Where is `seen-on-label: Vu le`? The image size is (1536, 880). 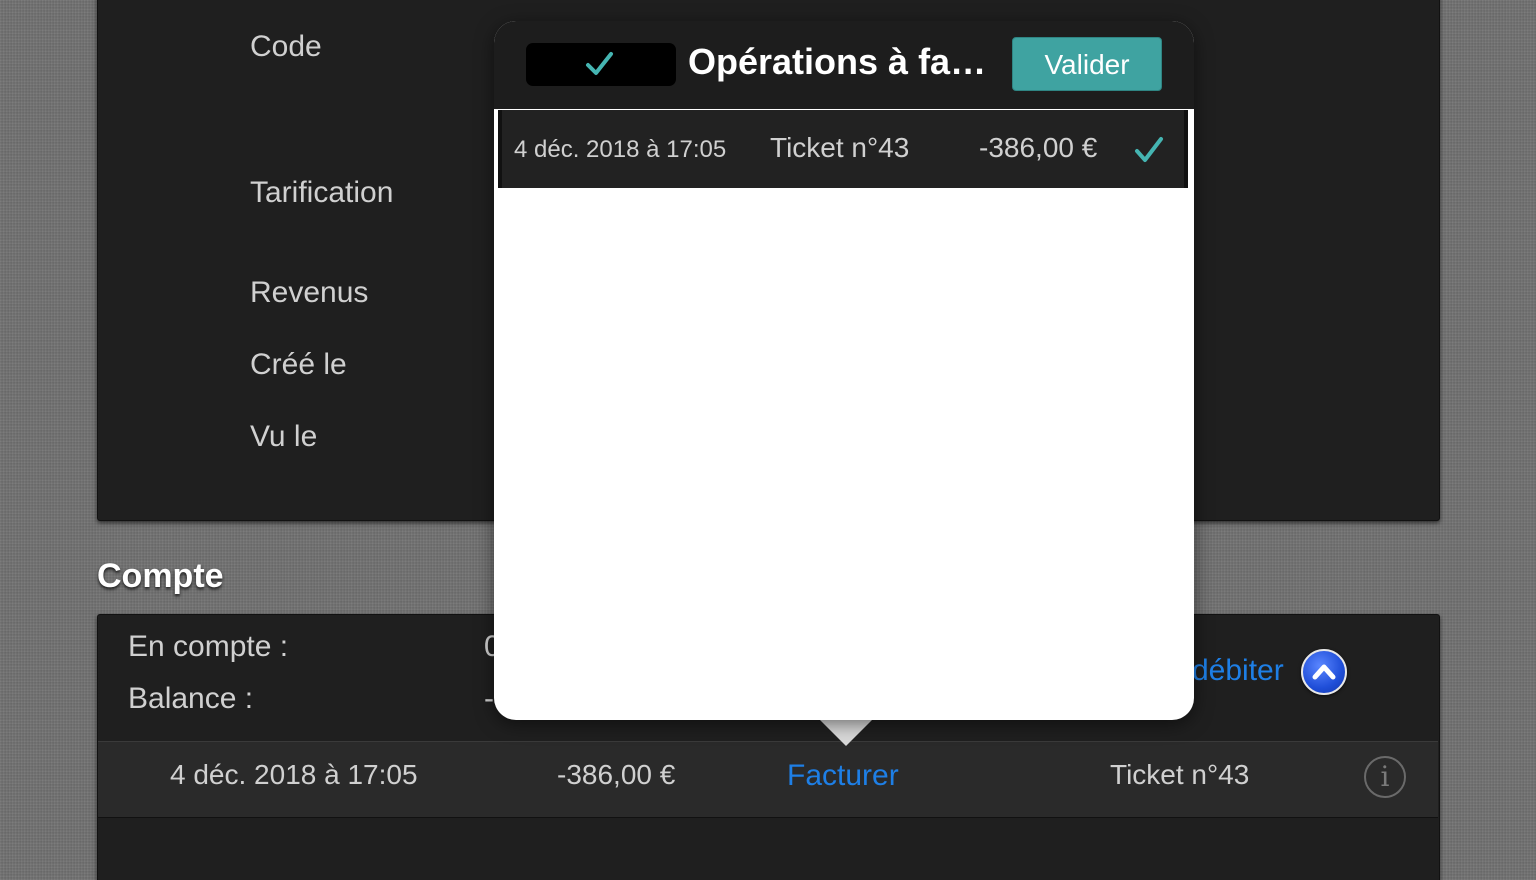 seen-on-label: Vu le is located at coordinates (284, 436).